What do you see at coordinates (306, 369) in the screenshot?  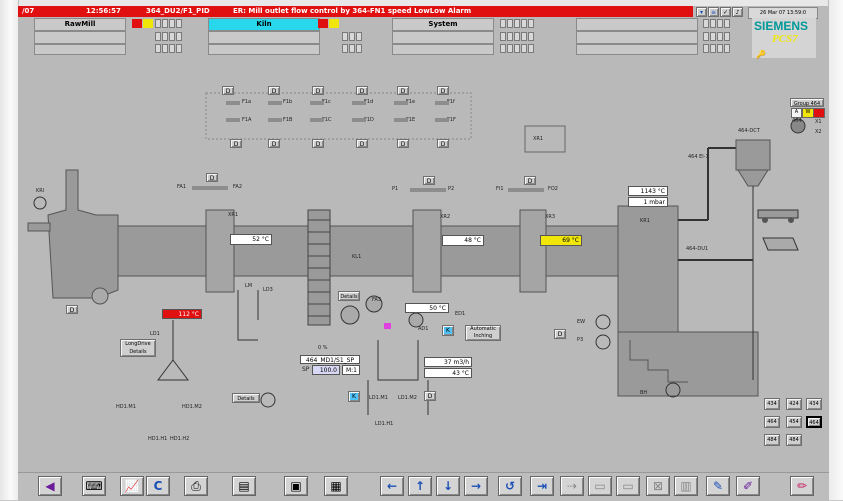 I see `sp-label: SP` at bounding box center [306, 369].